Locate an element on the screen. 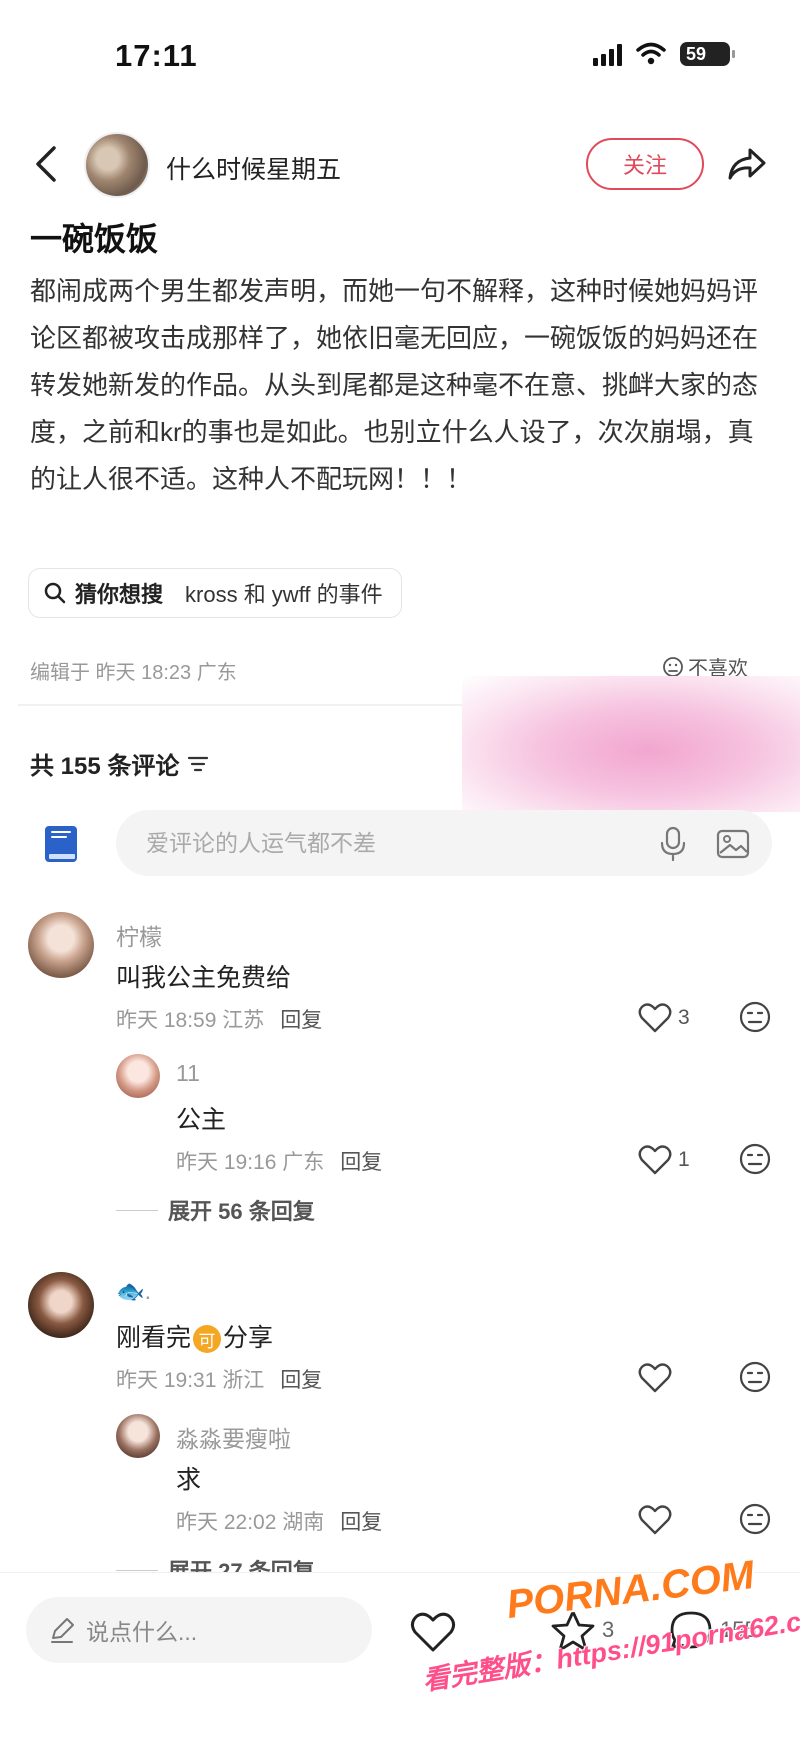  reply-text: 公主 is located at coordinates (201, 1120).